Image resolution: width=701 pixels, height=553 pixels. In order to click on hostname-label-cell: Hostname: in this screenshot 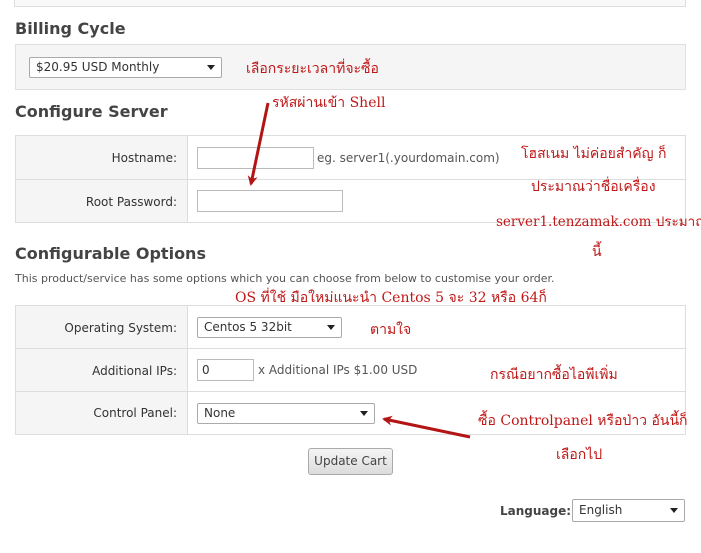, I will do `click(102, 157)`.